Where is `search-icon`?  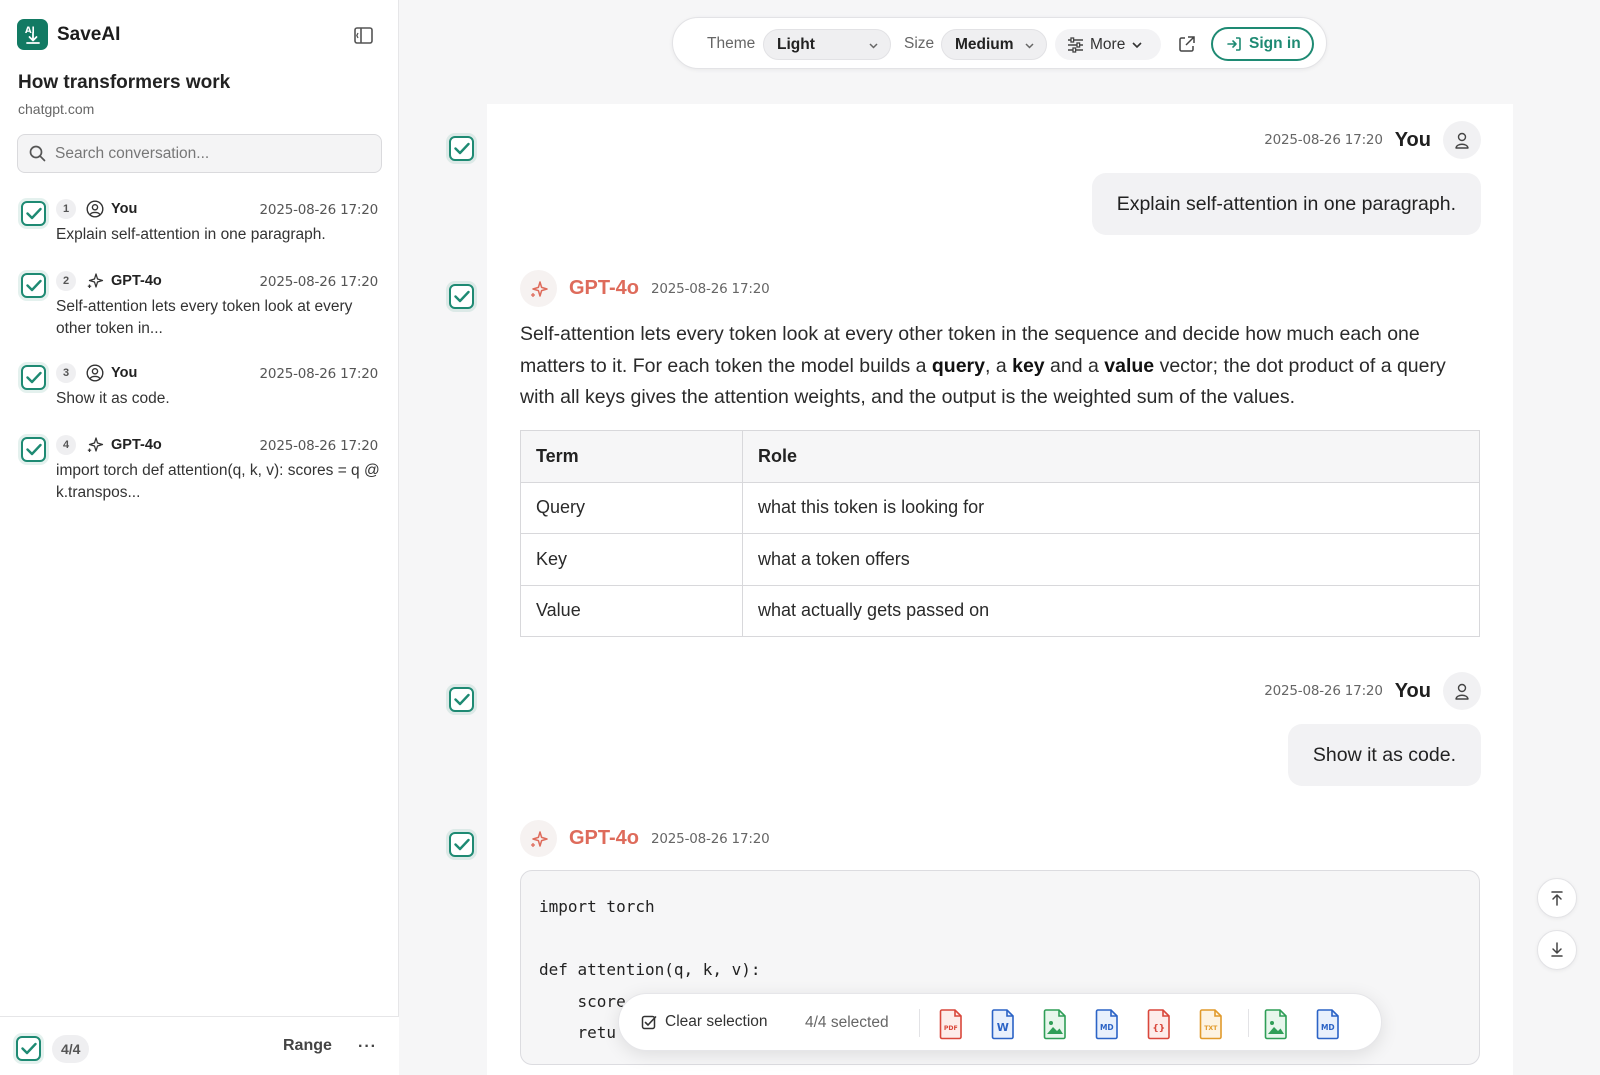 search-icon is located at coordinates (37, 153).